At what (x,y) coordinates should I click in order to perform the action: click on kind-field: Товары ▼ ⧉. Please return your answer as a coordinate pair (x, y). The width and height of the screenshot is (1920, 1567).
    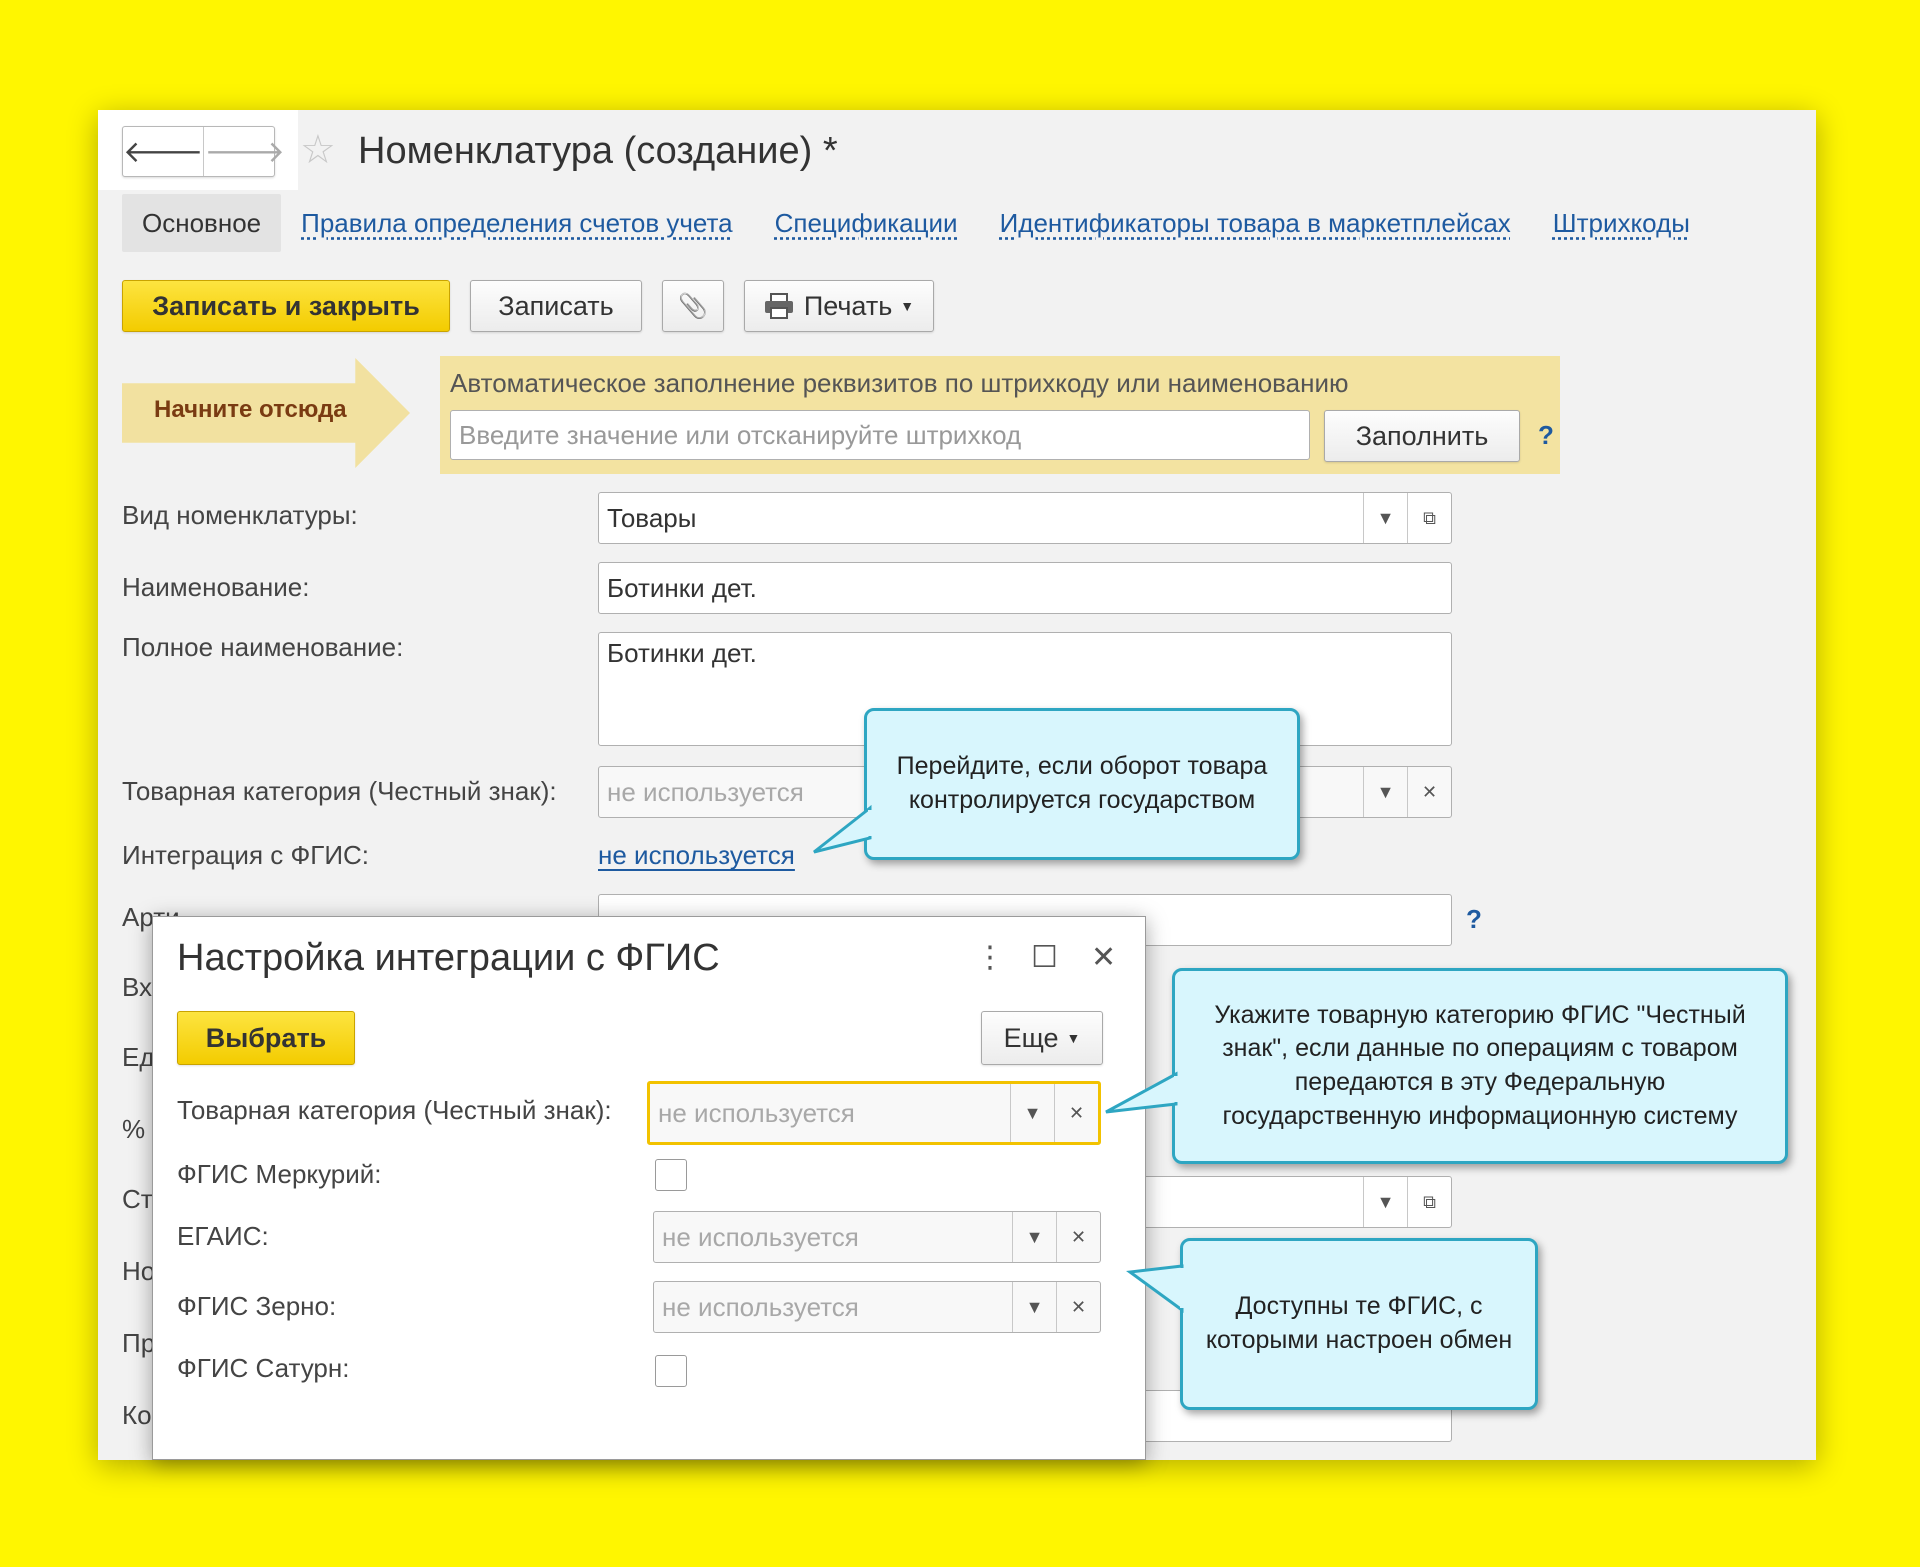
    Looking at the image, I should click on (1025, 518).